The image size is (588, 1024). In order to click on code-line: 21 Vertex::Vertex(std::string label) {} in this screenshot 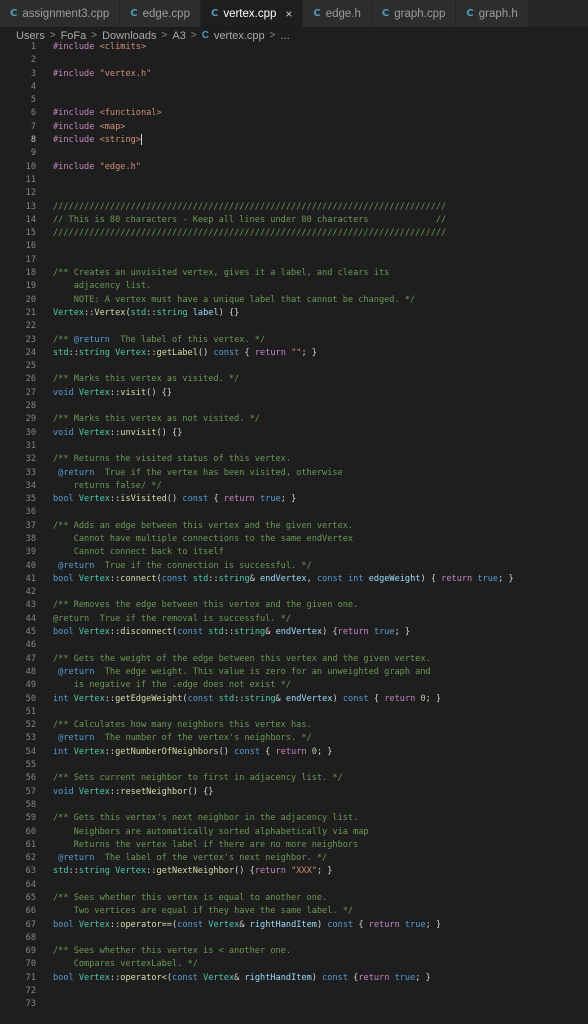, I will do `click(294, 313)`.